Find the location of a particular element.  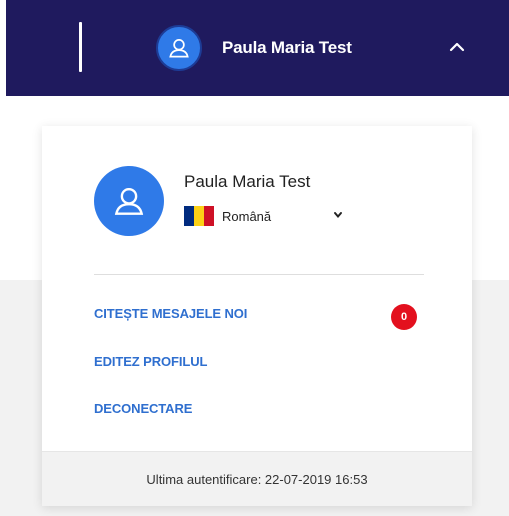

edit-profile-link: EDITEZ PROFILUL is located at coordinates (150, 361).